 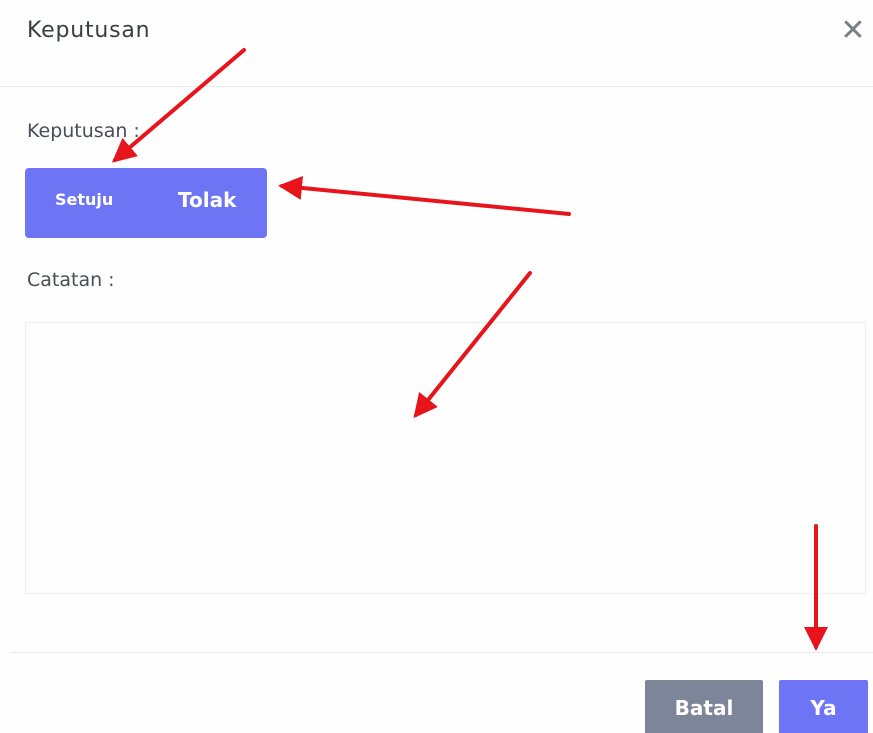 What do you see at coordinates (146, 203) in the screenshot?
I see `decision-button-group: Setuju Tolak` at bounding box center [146, 203].